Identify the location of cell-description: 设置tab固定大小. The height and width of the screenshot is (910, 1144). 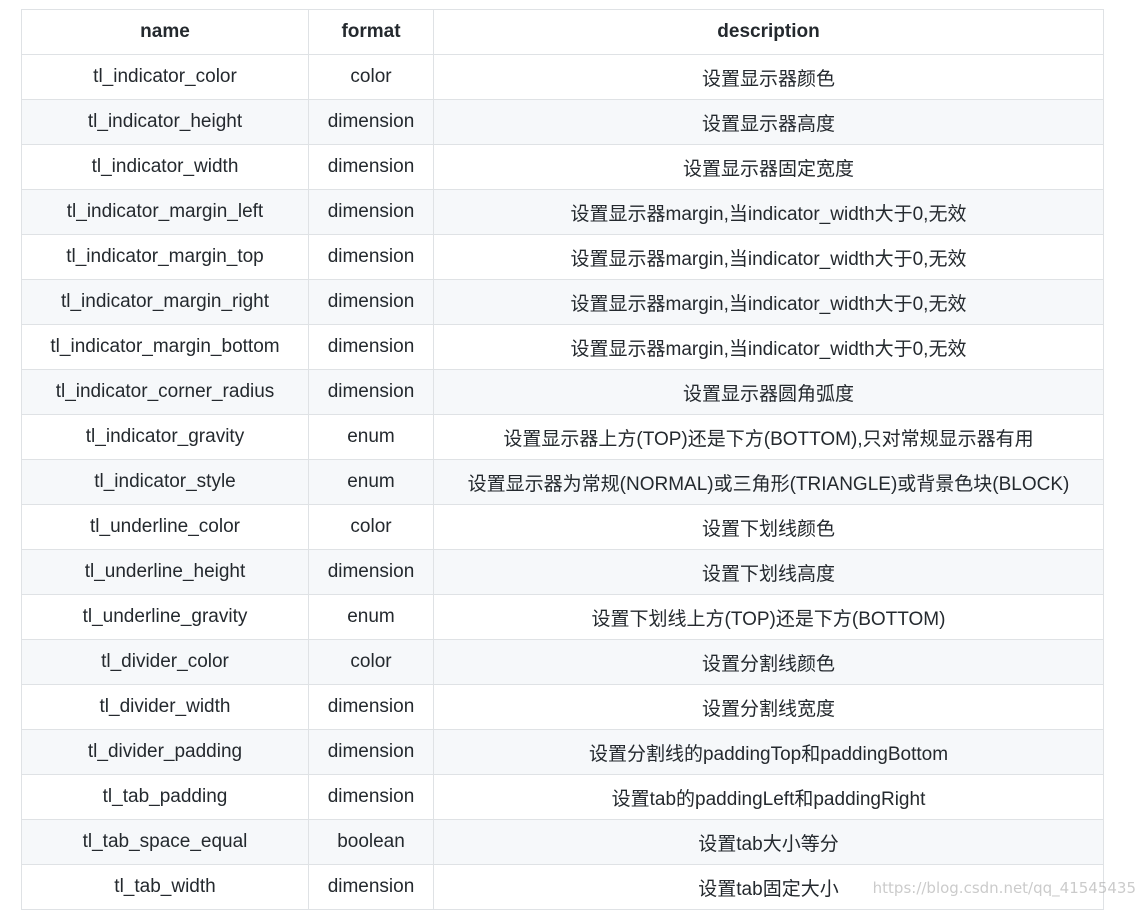
(768, 887).